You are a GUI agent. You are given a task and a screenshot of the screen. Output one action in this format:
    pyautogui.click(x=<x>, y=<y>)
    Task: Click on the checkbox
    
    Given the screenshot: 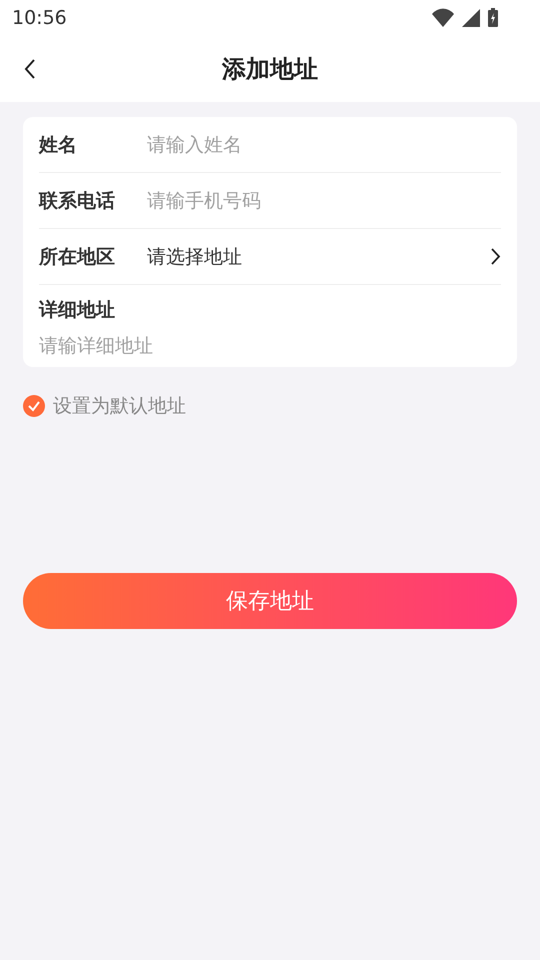 What is the action you would take?
    pyautogui.click(x=34, y=406)
    